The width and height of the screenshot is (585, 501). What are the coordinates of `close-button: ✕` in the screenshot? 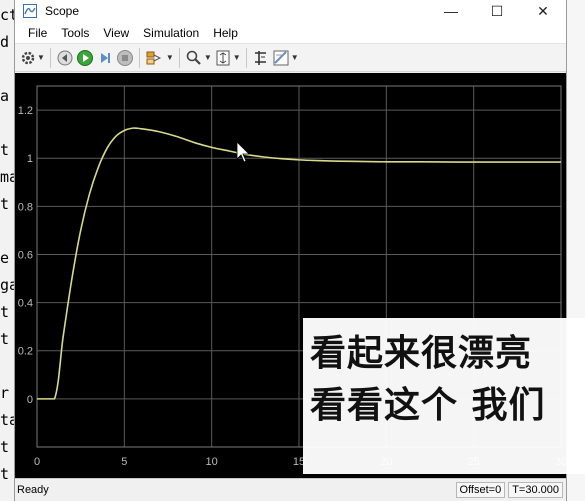 It's located at (543, 11).